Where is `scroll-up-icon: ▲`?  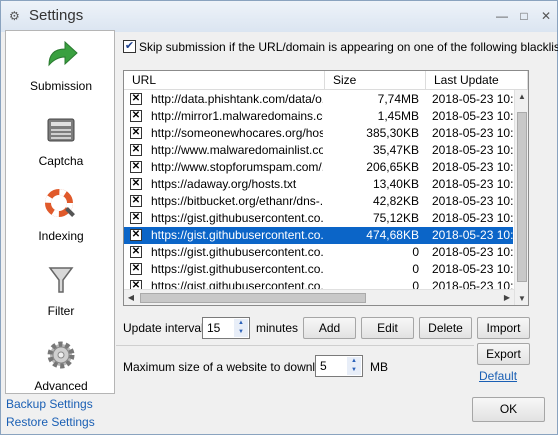
scroll-up-icon: ▲ is located at coordinates (521, 97).